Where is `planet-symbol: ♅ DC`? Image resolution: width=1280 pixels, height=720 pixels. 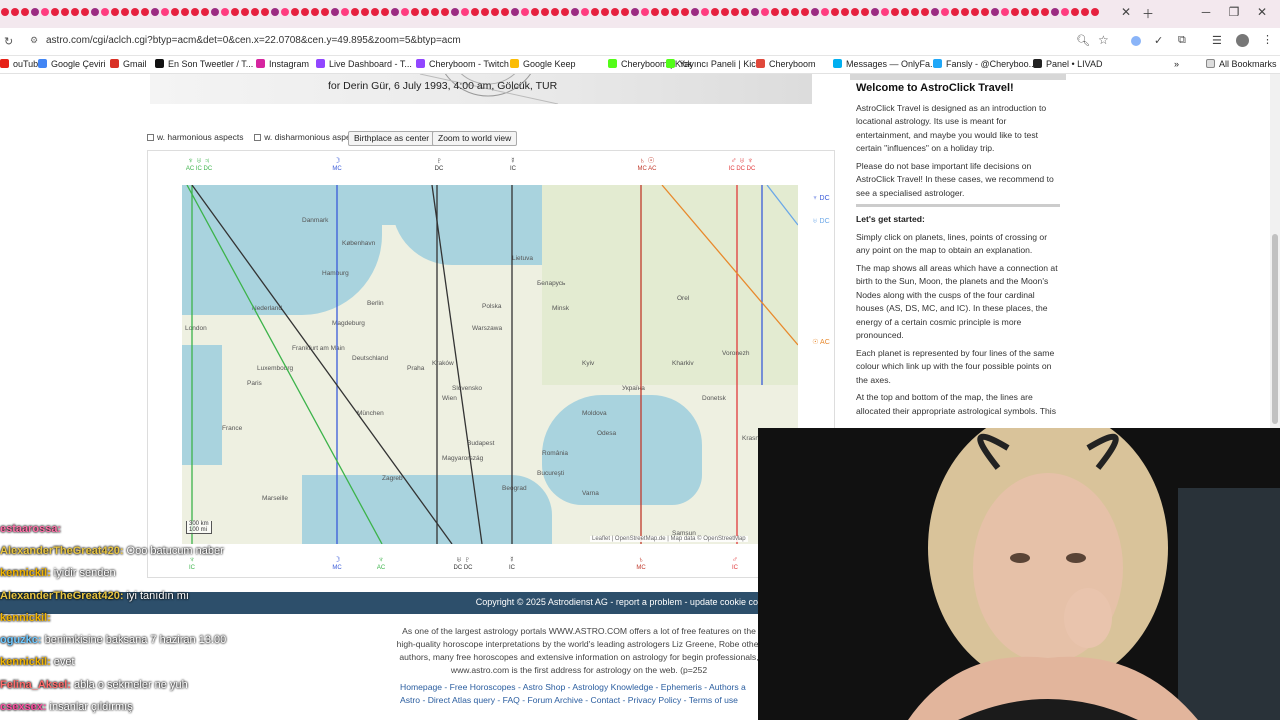 planet-symbol: ♅ DC is located at coordinates (821, 221).